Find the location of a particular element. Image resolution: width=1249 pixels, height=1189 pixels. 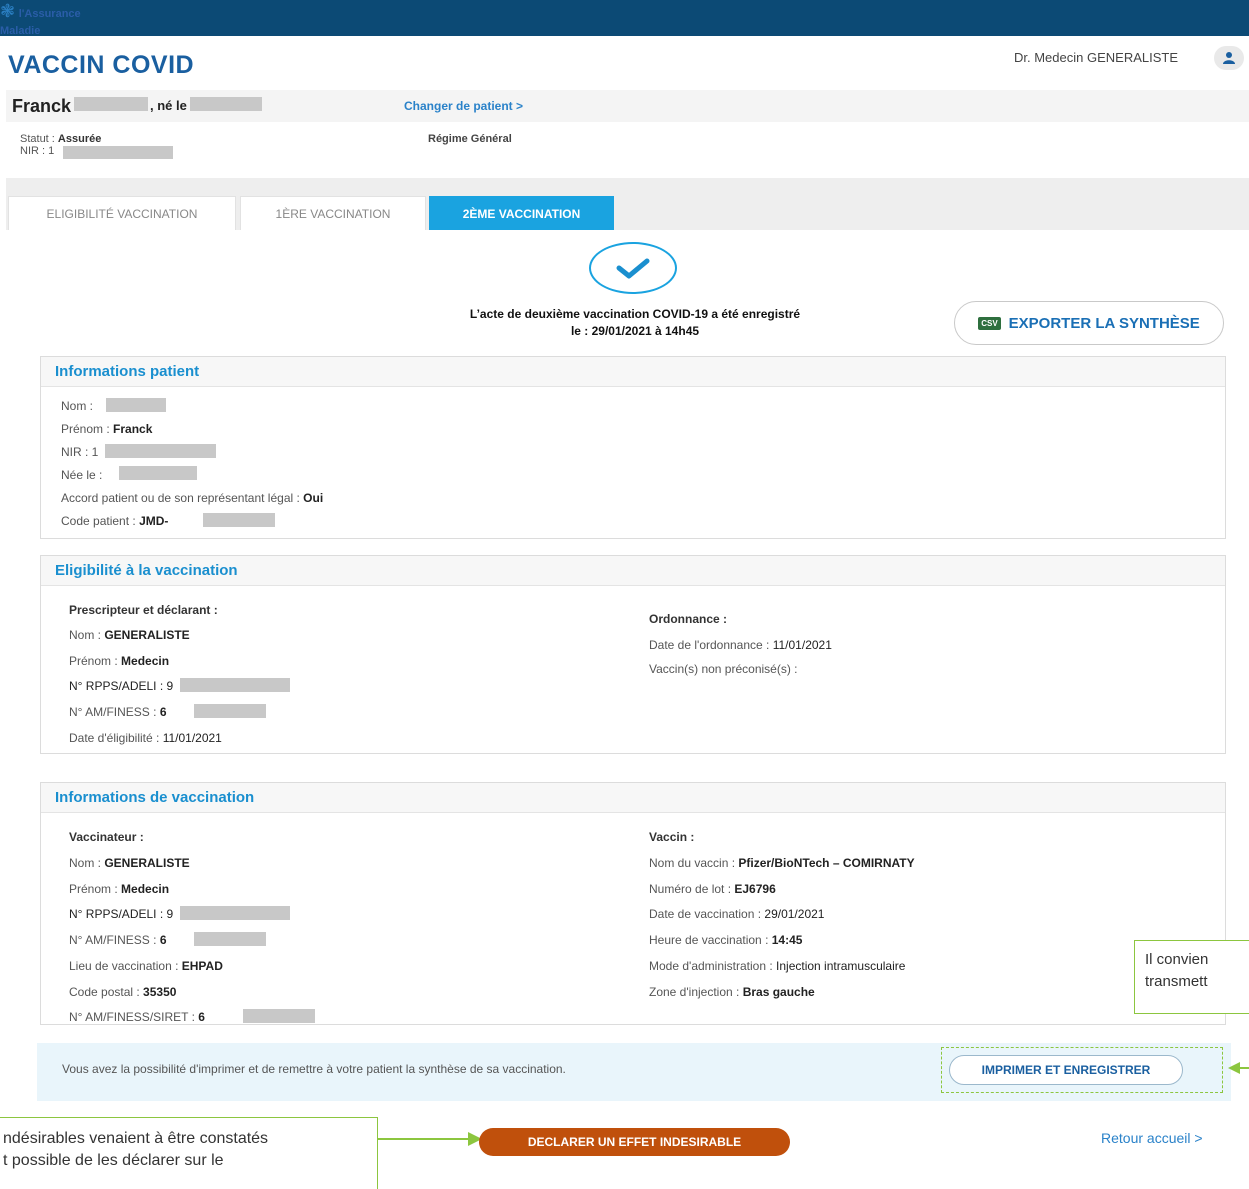

assurance-maladie-logo: ❃ l'Assurance Maladie is located at coordinates (624, 18).